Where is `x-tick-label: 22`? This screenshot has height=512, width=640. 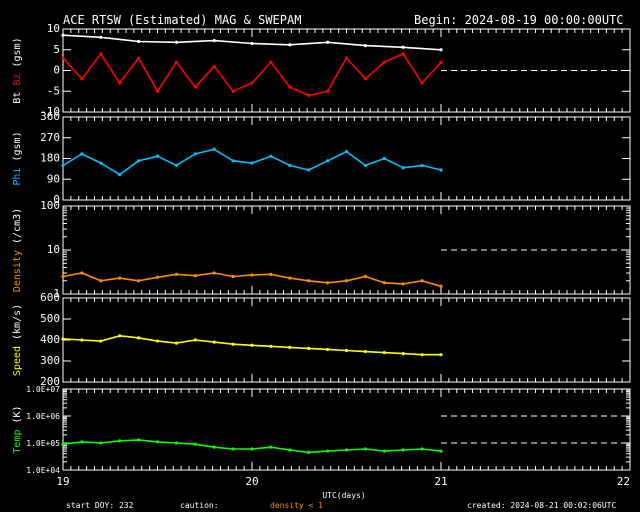
x-tick-label: 22 is located at coordinates (623, 481).